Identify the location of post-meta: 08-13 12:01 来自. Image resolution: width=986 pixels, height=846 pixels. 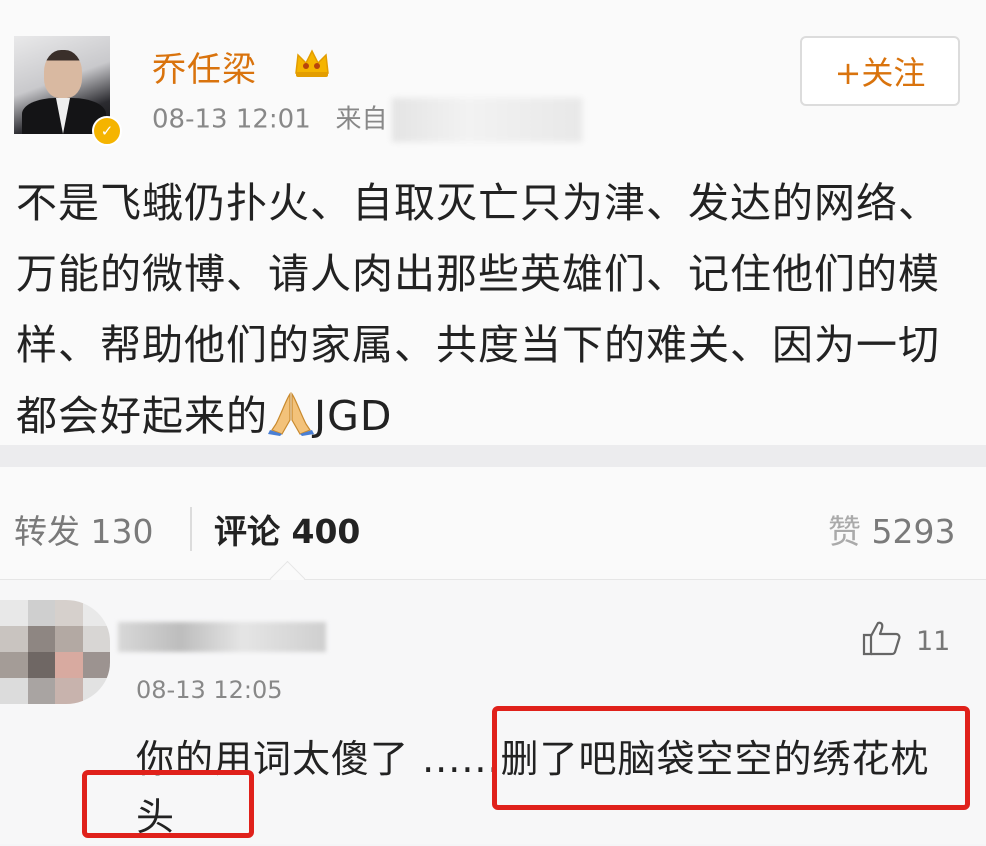
(367, 120).